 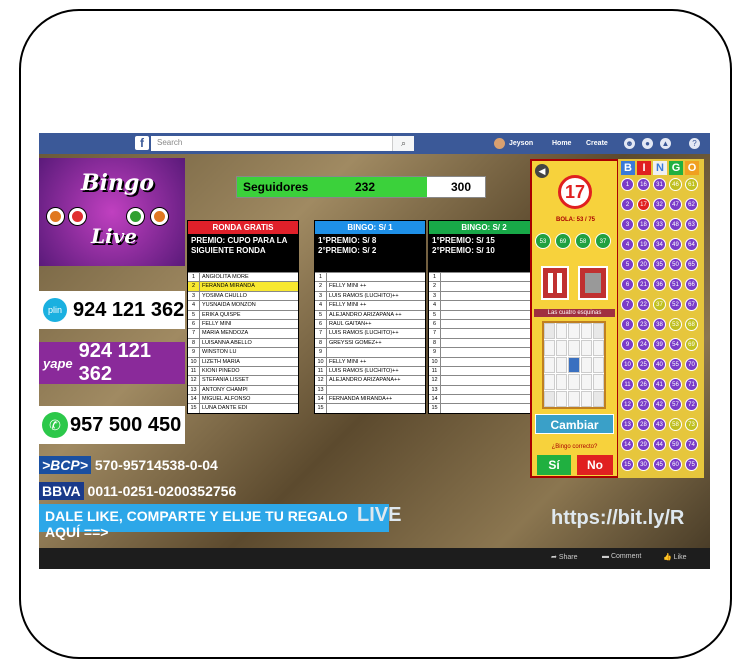 I want to click on table-premio: 1°PREMIO: S/ 8 2°PREMIO: S/ 2, so click(x=370, y=253).